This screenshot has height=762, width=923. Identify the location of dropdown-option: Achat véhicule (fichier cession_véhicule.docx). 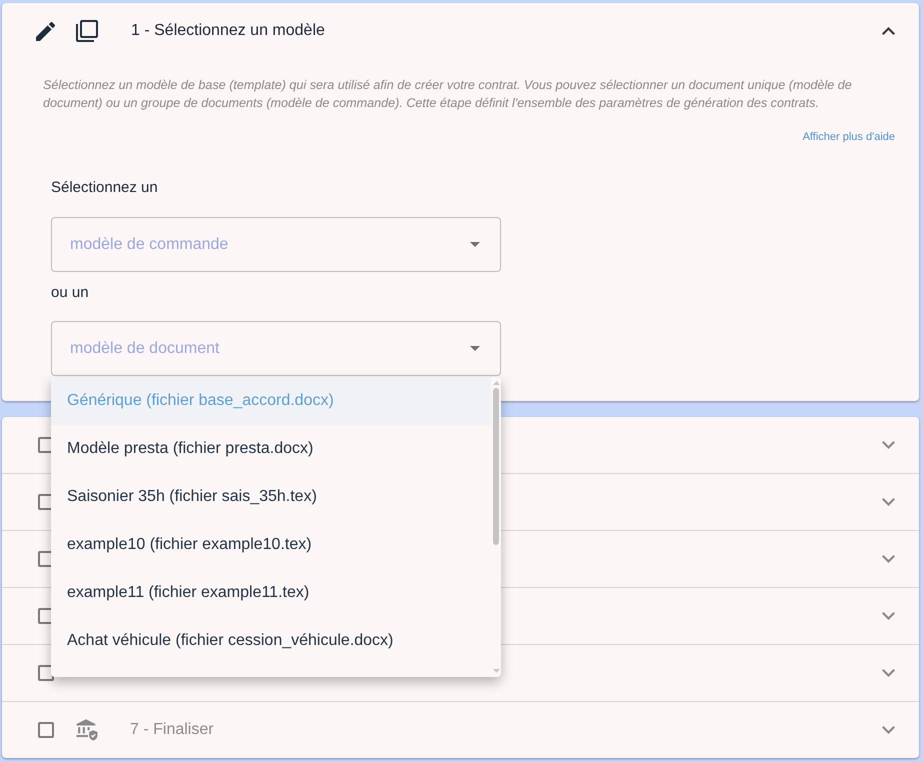
(271, 641).